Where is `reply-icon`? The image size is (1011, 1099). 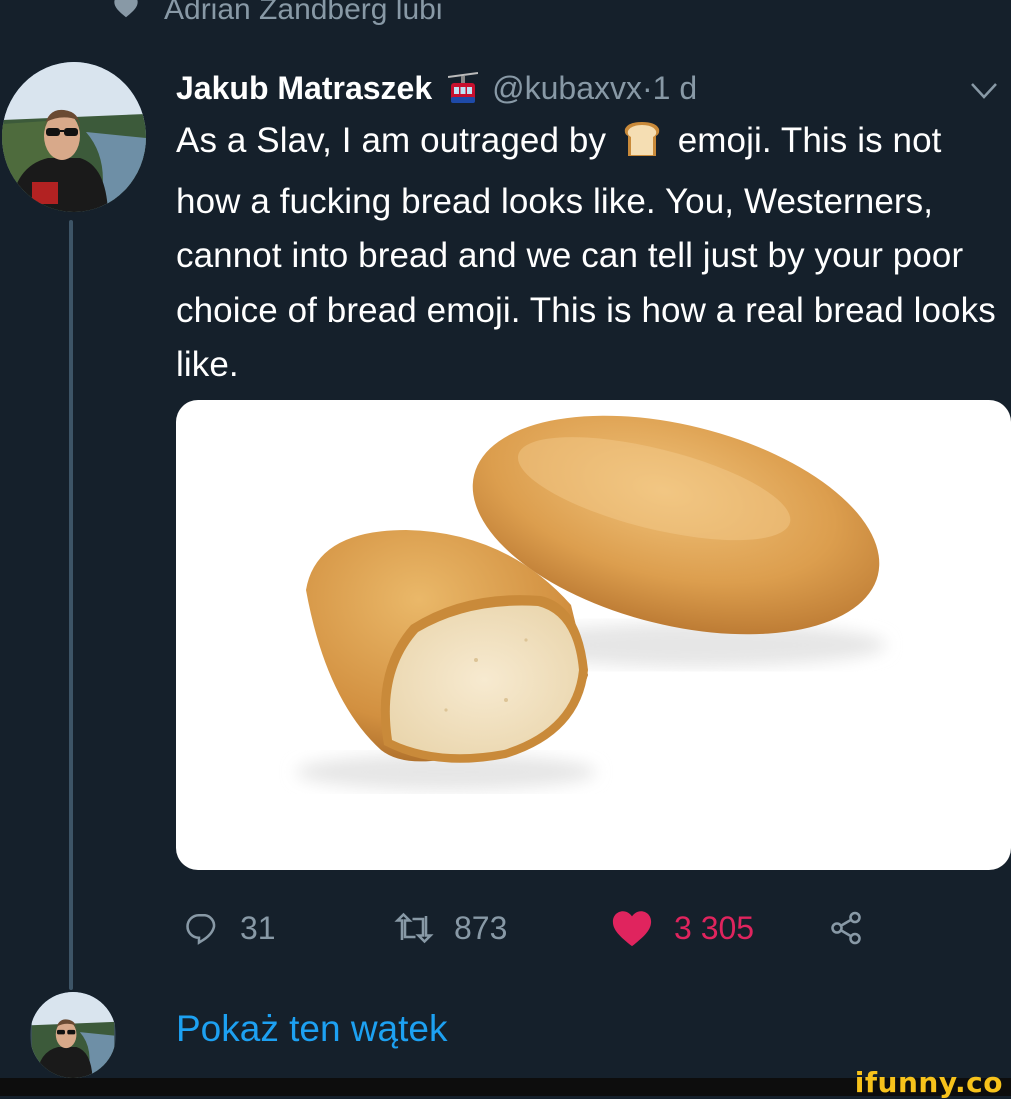 reply-icon is located at coordinates (201, 929).